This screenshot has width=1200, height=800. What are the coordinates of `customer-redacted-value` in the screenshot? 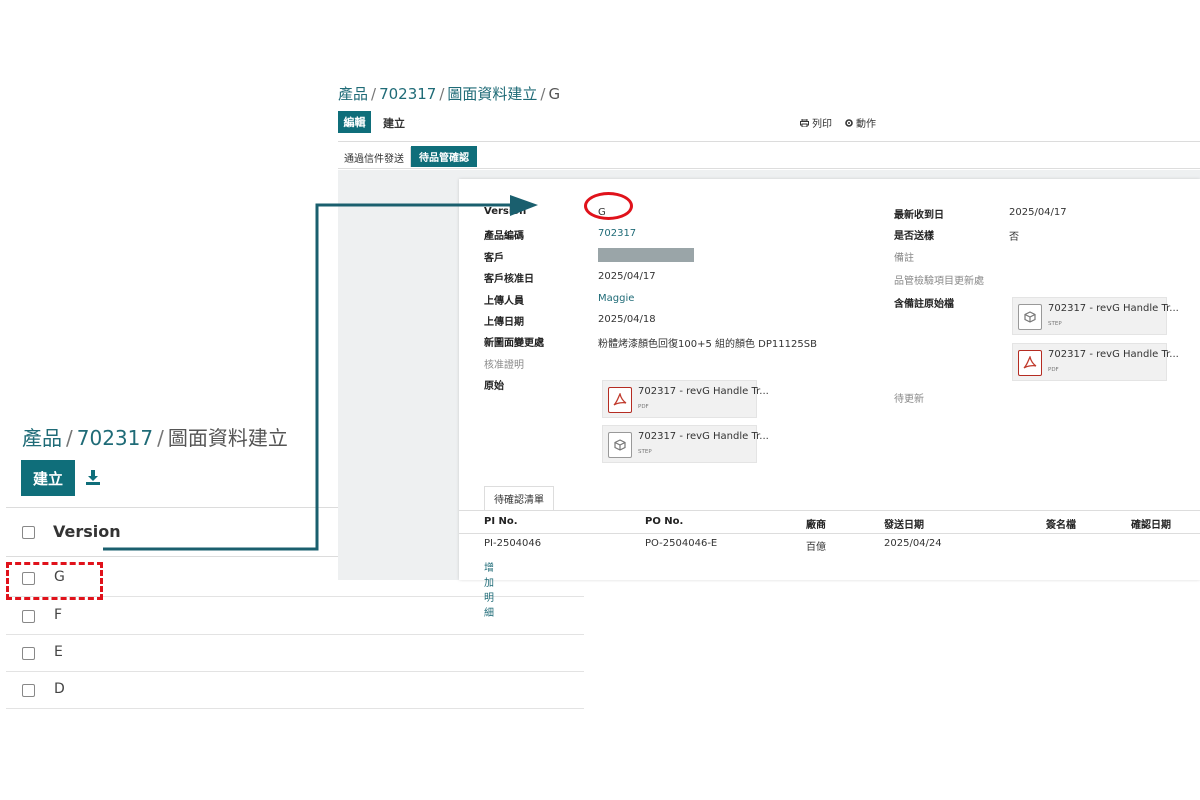 It's located at (646, 255).